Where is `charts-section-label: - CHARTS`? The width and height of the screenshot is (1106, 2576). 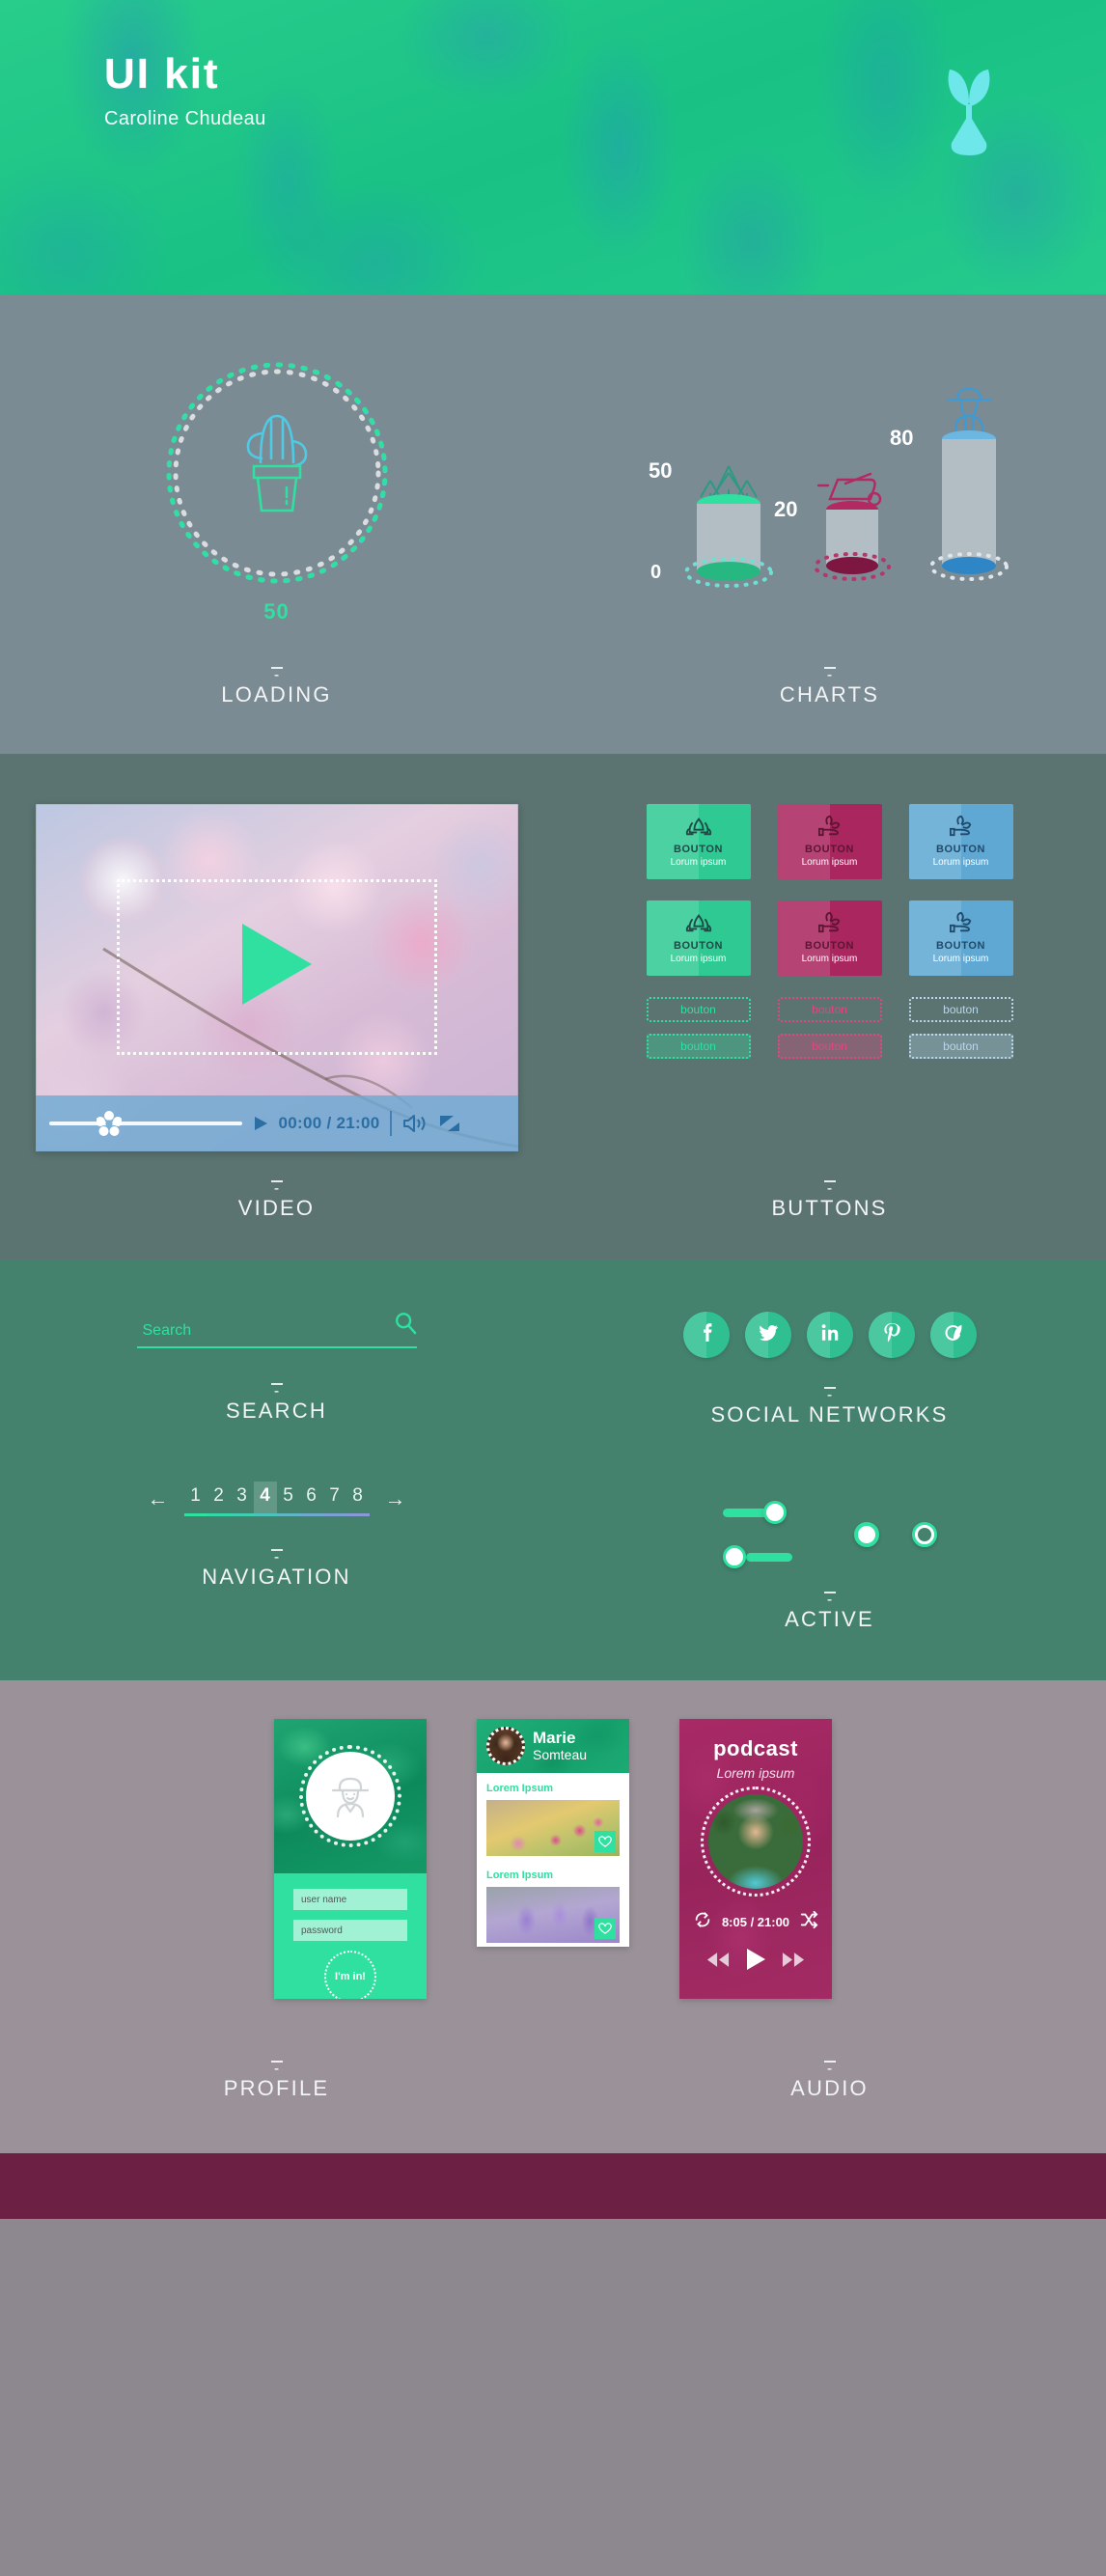
charts-section-label: - CHARTS is located at coordinates (829, 686).